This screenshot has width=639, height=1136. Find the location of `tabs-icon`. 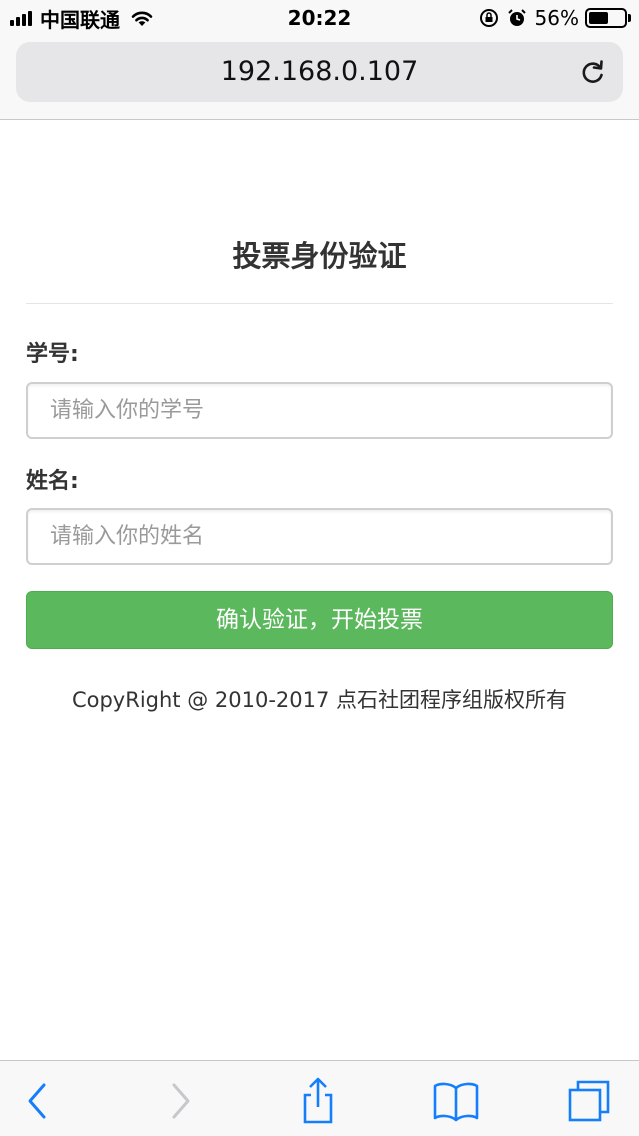

tabs-icon is located at coordinates (589, 1101).